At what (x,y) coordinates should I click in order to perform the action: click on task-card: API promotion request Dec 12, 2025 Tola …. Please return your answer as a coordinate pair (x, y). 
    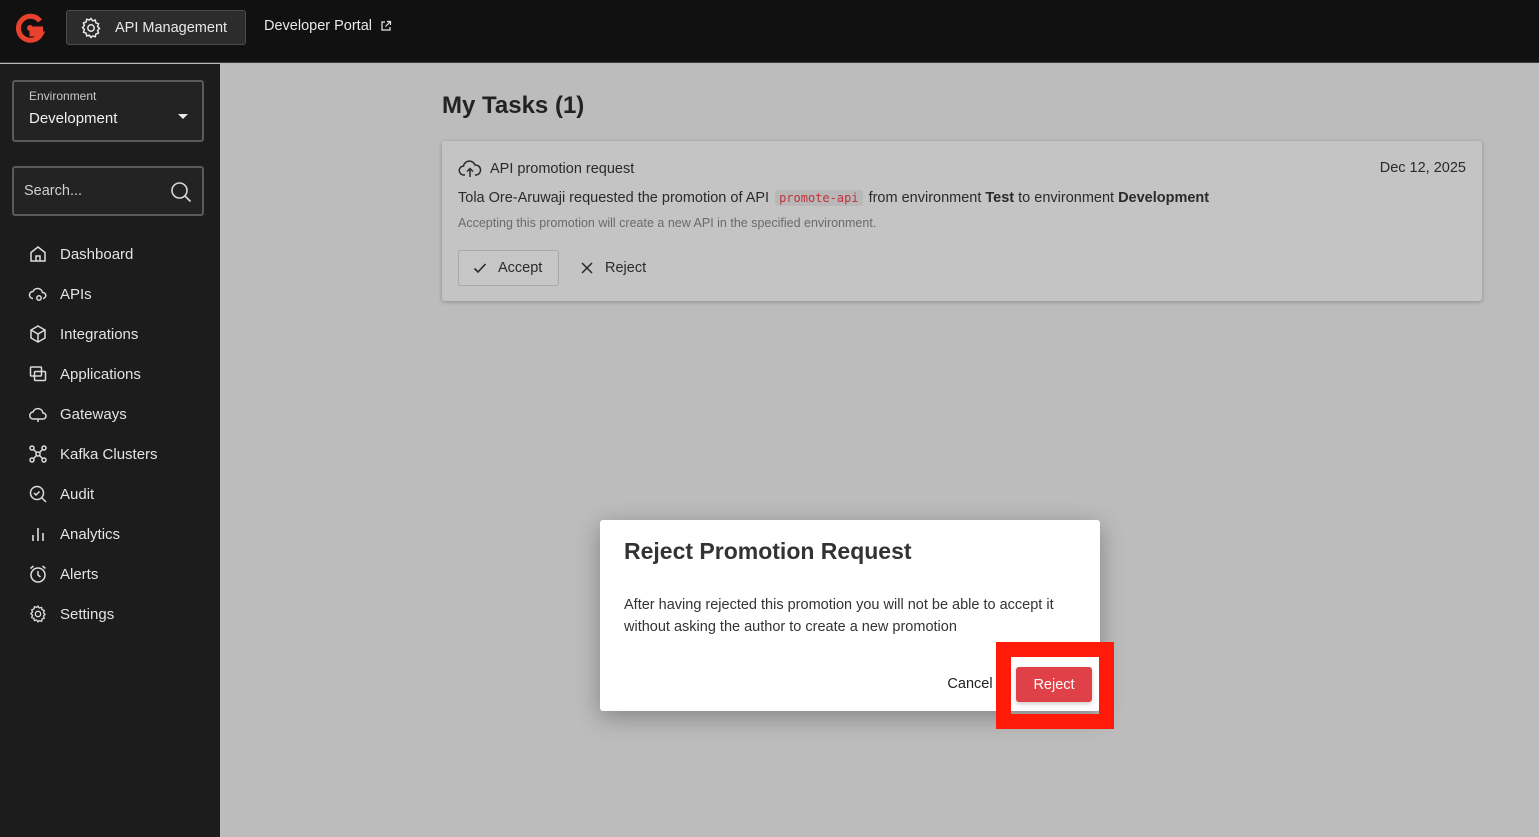
    Looking at the image, I should click on (962, 221).